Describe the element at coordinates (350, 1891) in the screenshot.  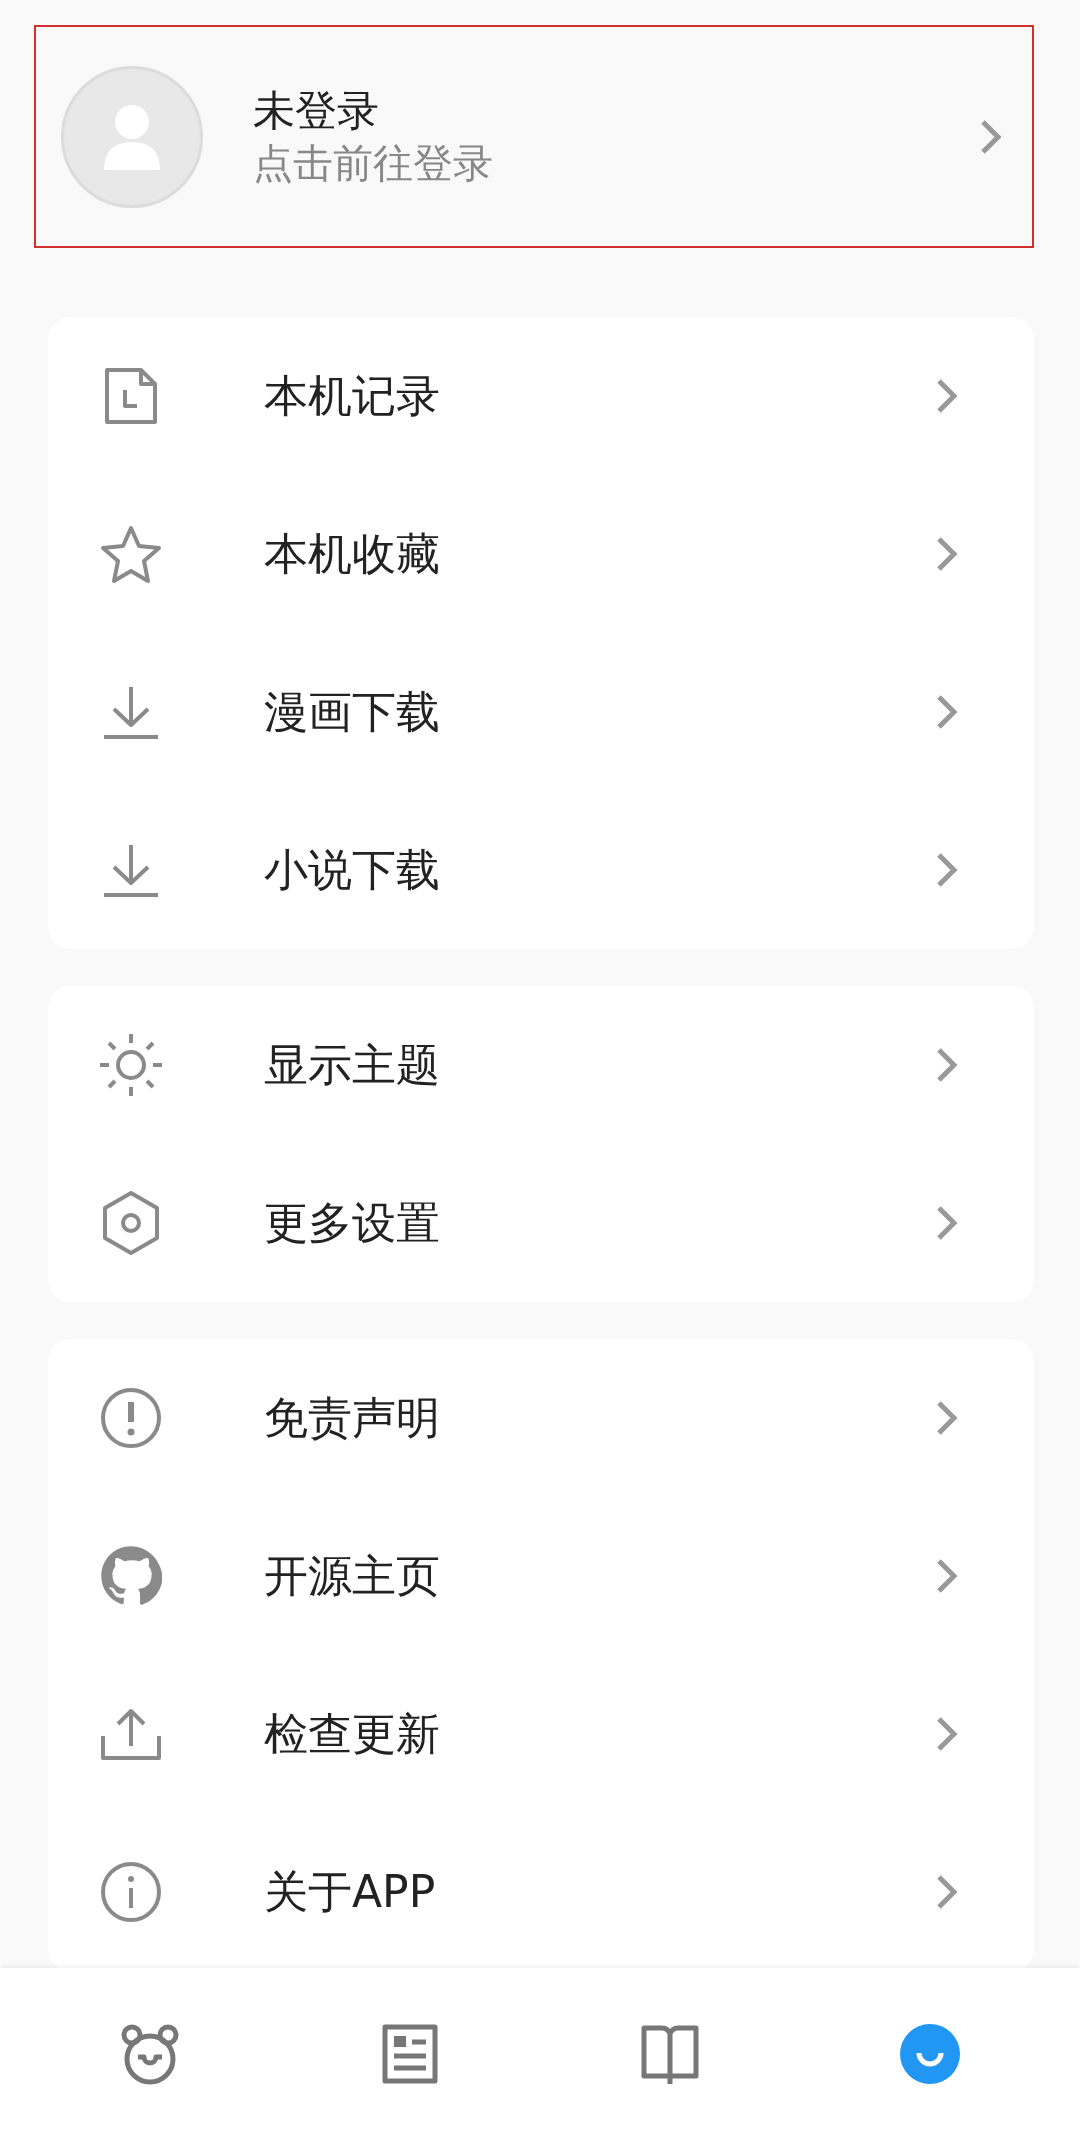
I see `menu-item-label: 关于APP` at that location.